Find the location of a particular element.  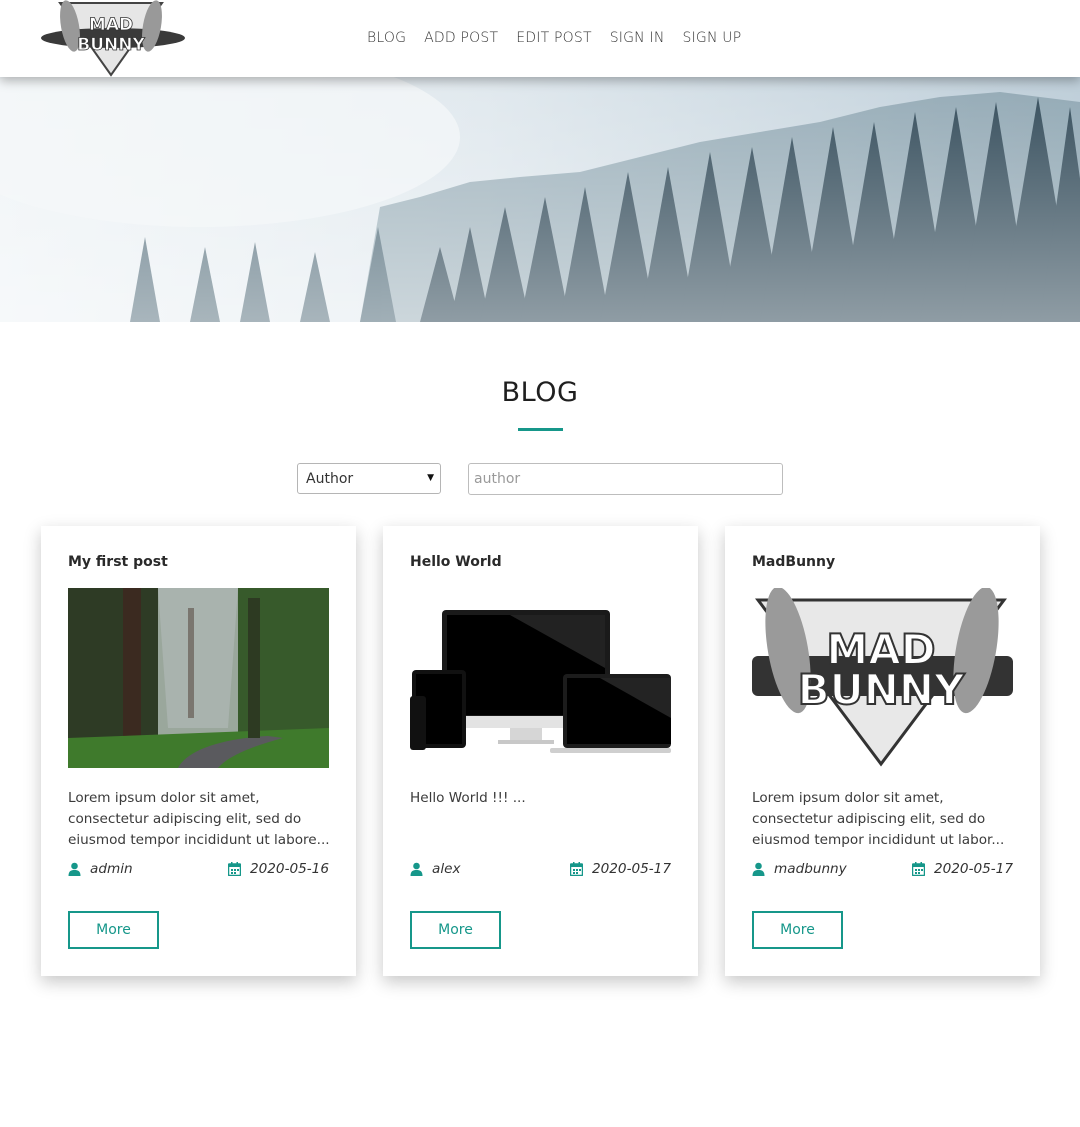

main-nav: BLOG ADD POST EDIT POST SIGN IN SIGN UP is located at coordinates (563, 38).